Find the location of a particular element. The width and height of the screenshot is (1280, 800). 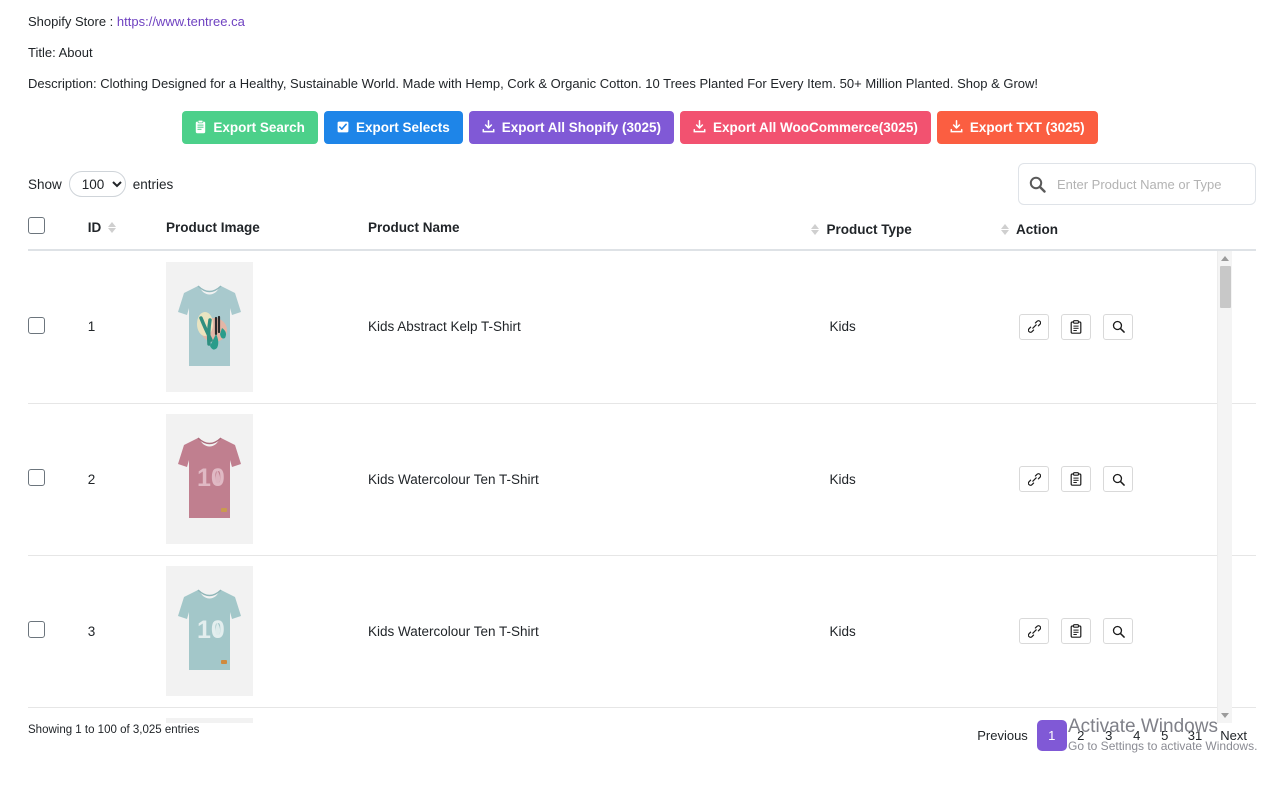

scroll-up-arrow-icon is located at coordinates (1225, 258).